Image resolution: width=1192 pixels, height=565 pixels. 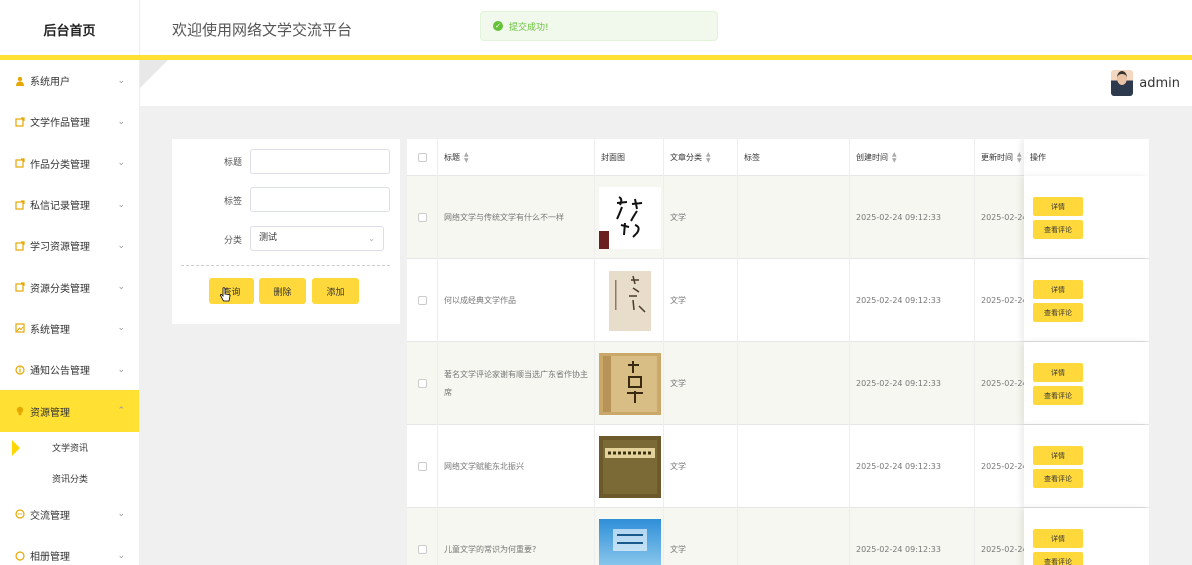 I want to click on user-menu: admin, so click(x=1145, y=83).